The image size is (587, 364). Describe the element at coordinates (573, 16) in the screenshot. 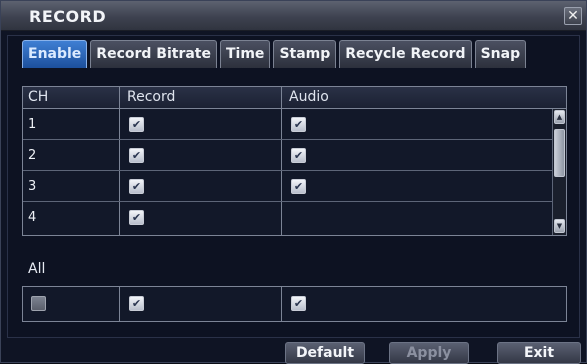

I see `close-icon: ✕` at that location.